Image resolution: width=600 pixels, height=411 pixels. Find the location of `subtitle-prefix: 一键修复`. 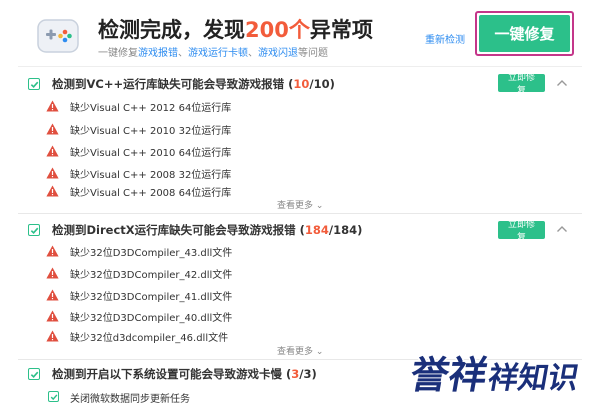

subtitle-prefix: 一键修复 is located at coordinates (118, 53).